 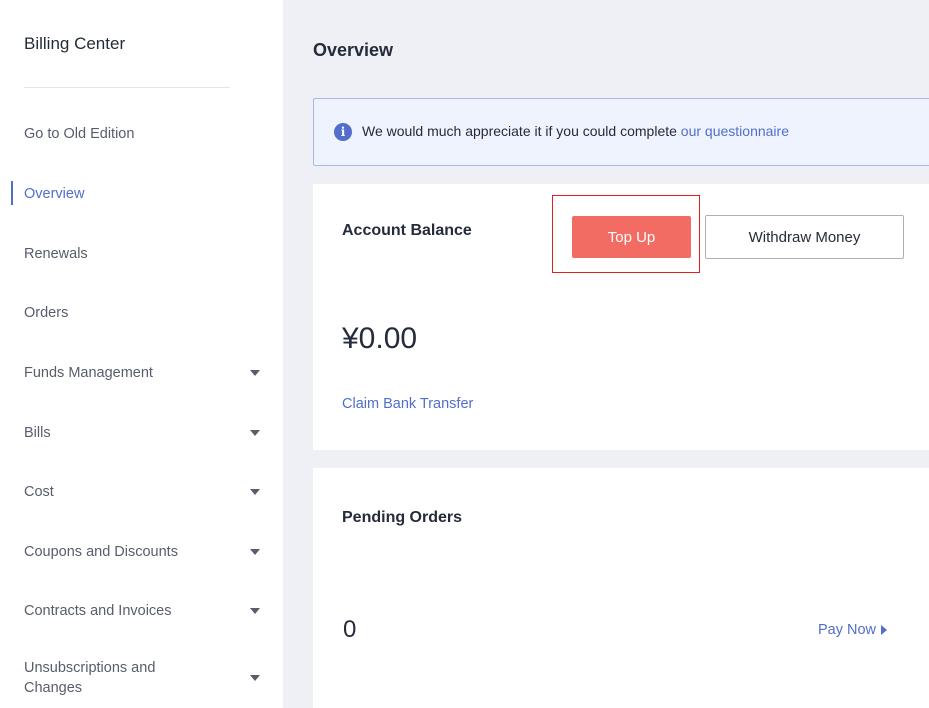 I want to click on sidebar-item-label: Renewals, so click(x=56, y=254).